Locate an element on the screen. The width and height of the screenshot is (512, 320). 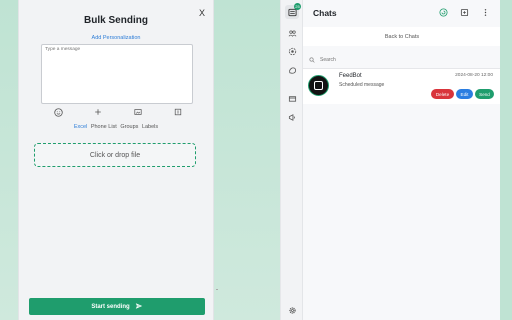
channels-icon is located at coordinates (292, 70).